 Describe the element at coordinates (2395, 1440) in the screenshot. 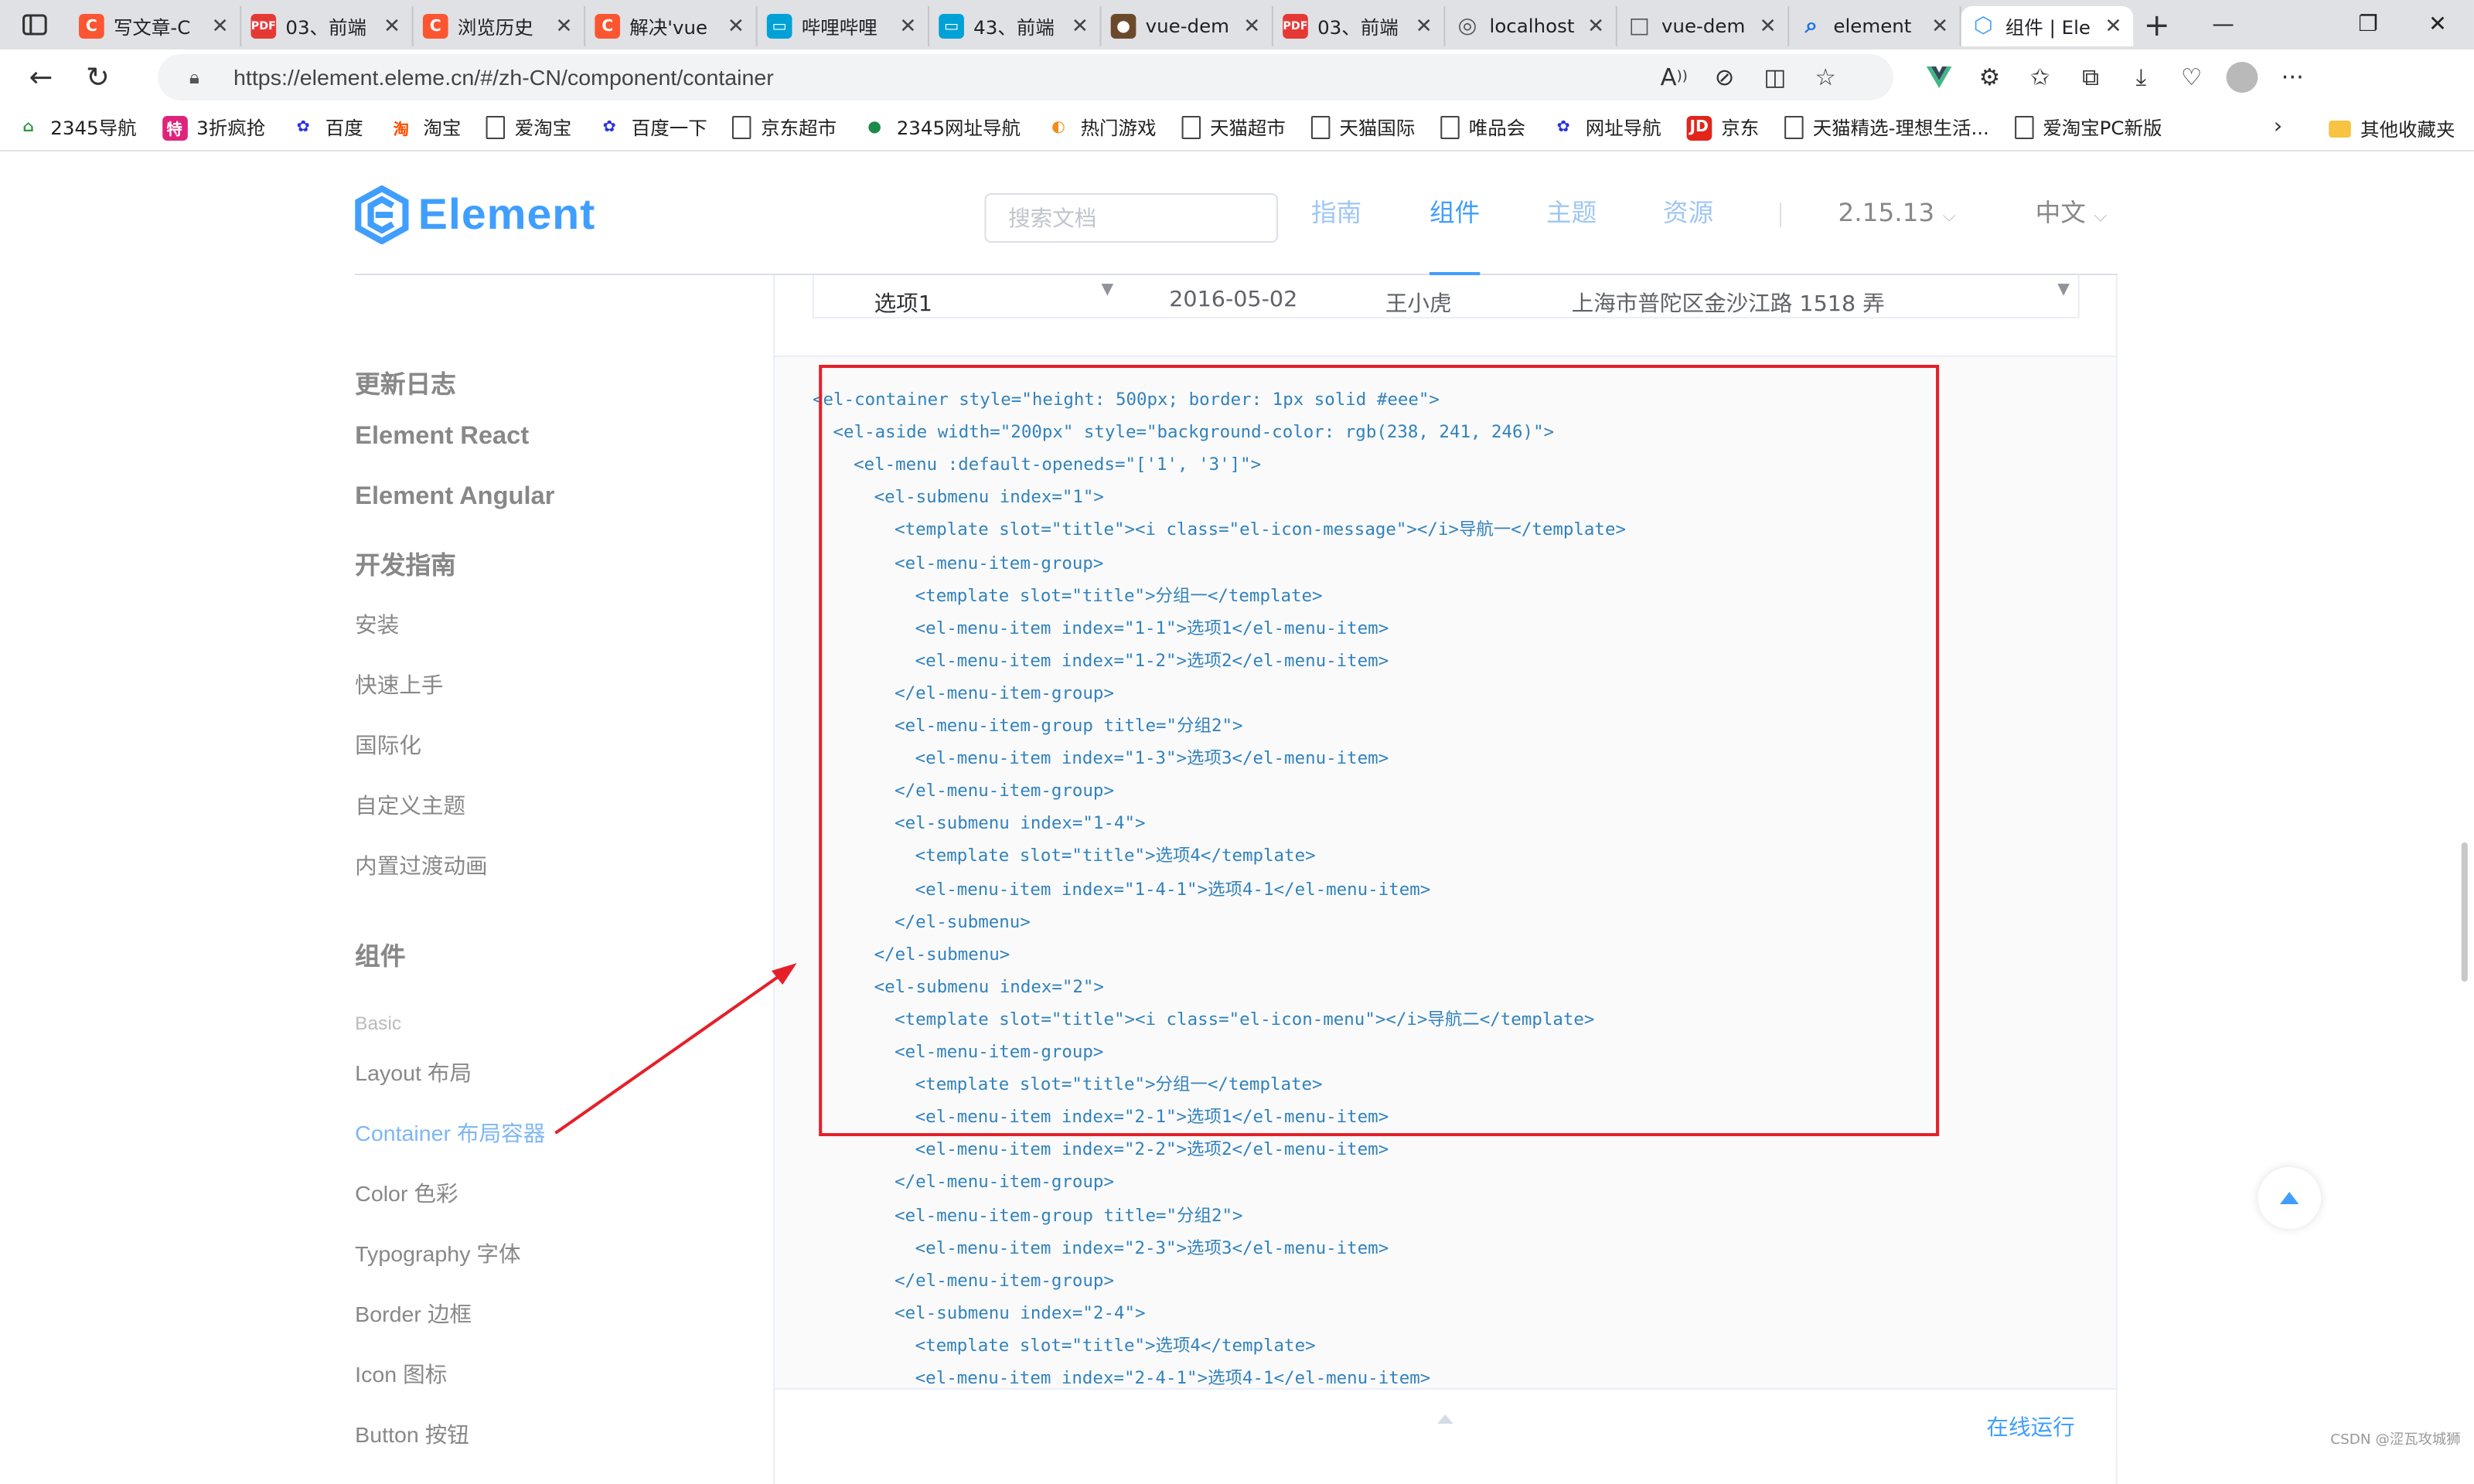

I see `watermark-text: CSDN @涩瓦攻城狮` at that location.